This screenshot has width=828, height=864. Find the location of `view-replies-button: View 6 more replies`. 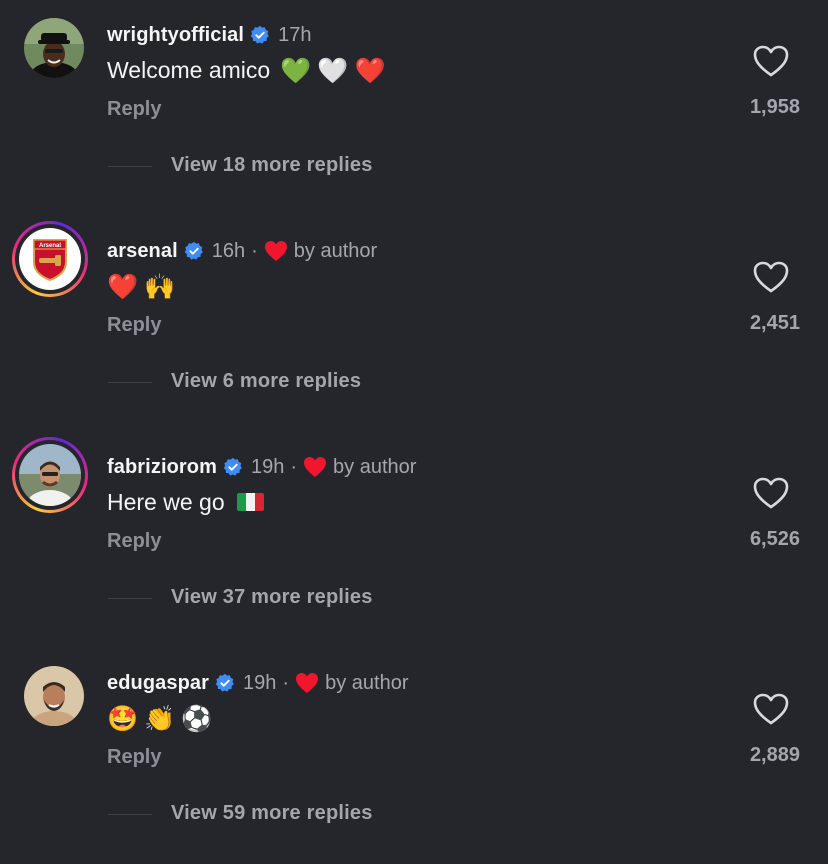

view-replies-button: View 6 more replies is located at coordinates (266, 381).